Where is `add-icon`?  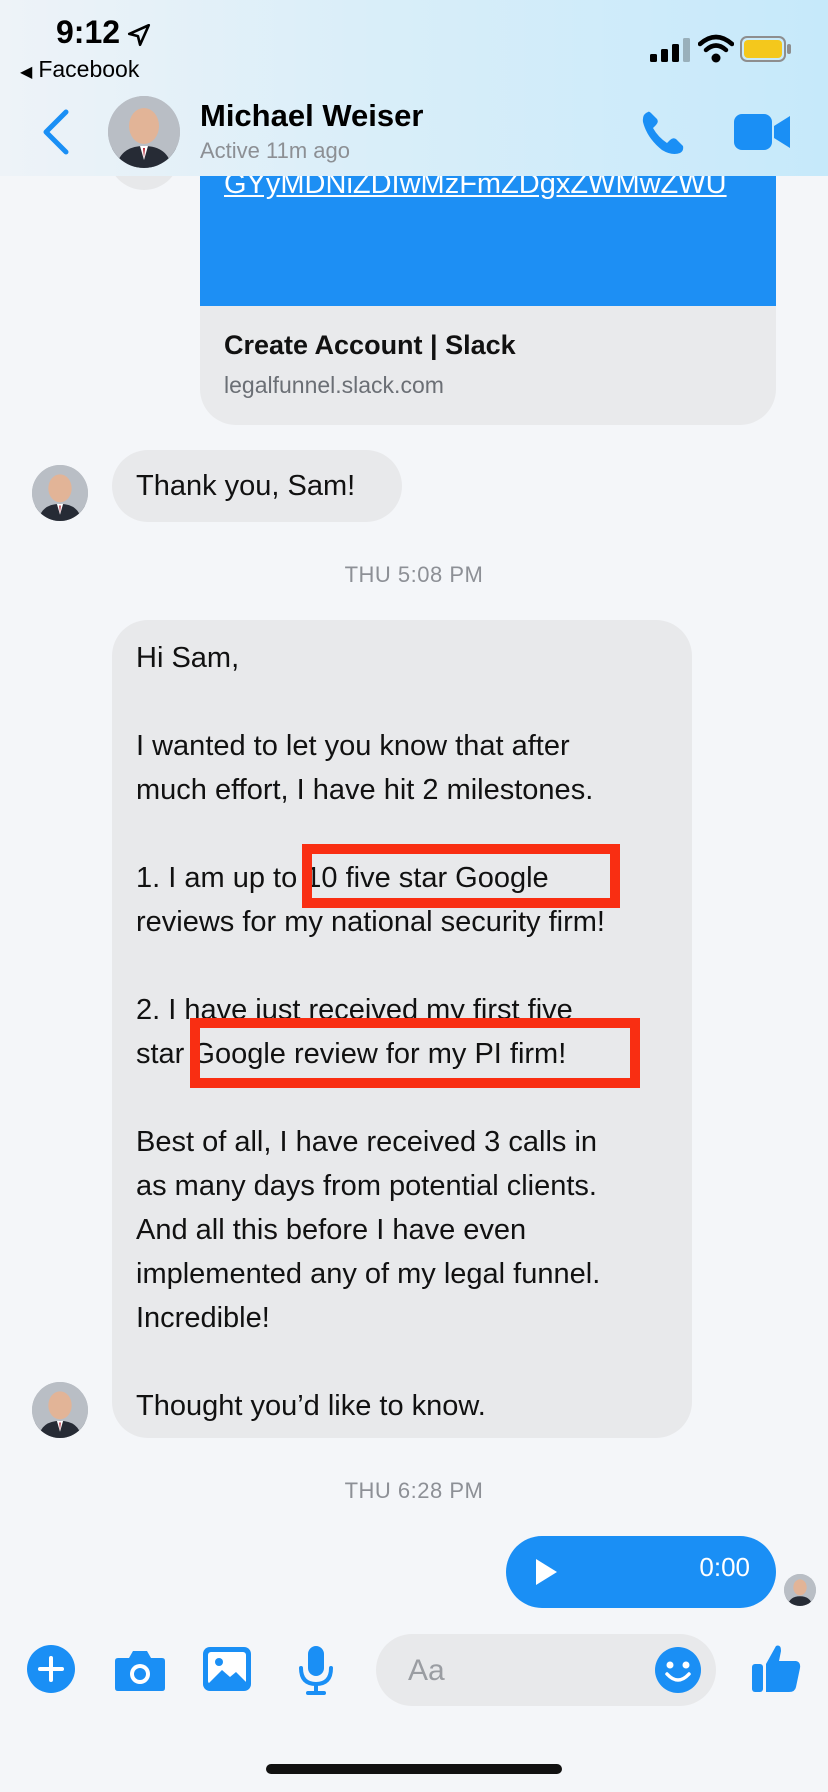 add-icon is located at coordinates (51, 1669).